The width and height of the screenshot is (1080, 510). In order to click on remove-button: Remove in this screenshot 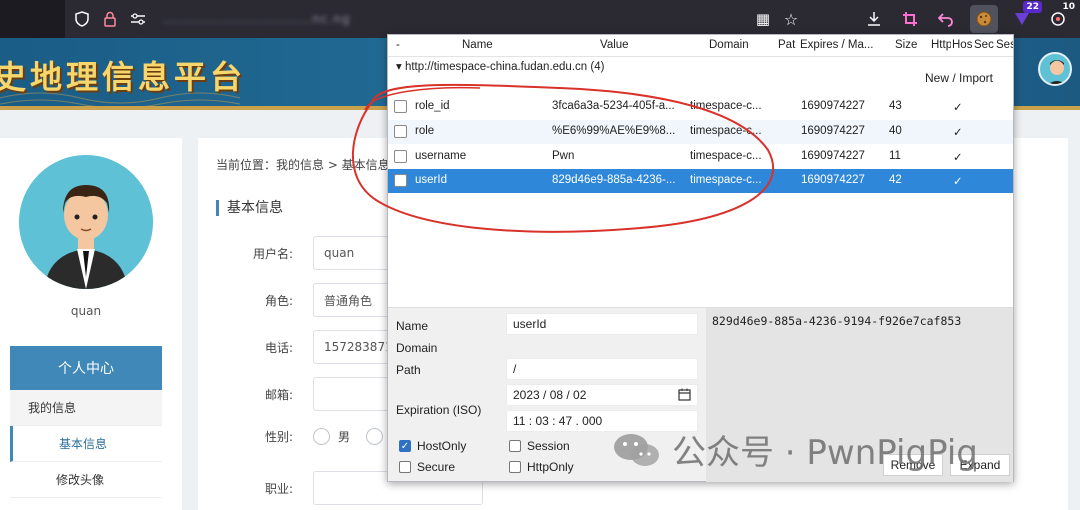, I will do `click(913, 465)`.